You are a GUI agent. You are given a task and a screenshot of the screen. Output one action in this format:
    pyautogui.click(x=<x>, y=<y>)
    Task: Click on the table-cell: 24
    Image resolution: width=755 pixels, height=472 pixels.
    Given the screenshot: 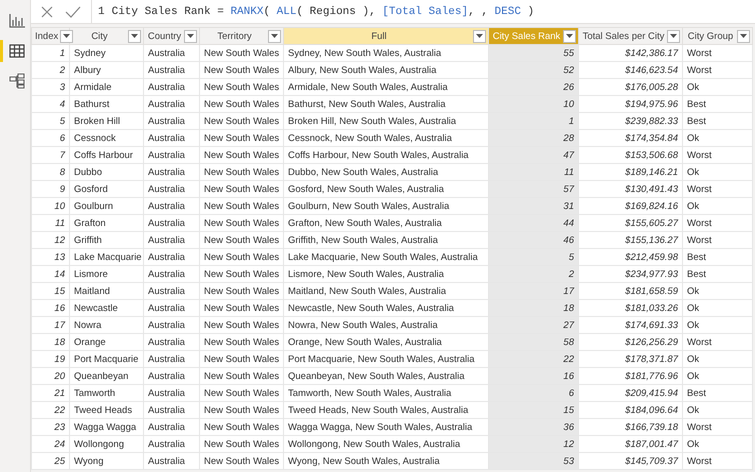 What is the action you would take?
    pyautogui.click(x=51, y=444)
    